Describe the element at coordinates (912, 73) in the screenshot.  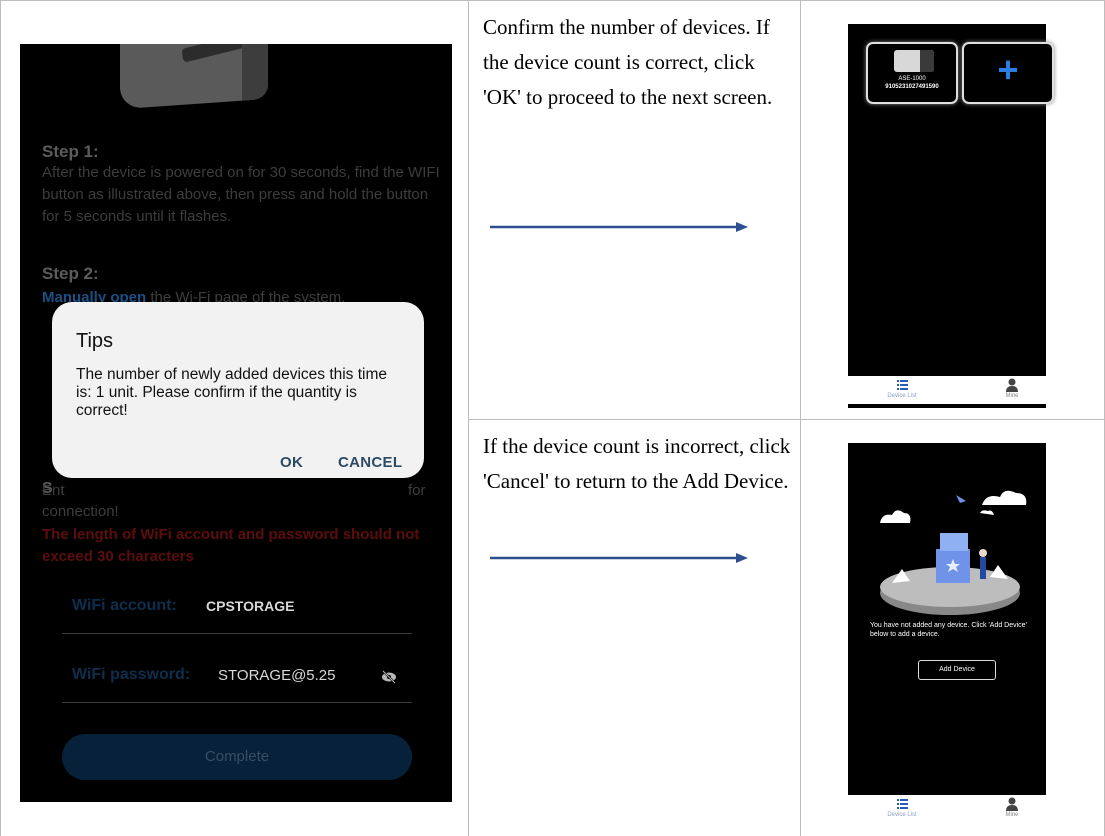
I see `device-tile: ASE-1000 9105231027491590` at that location.